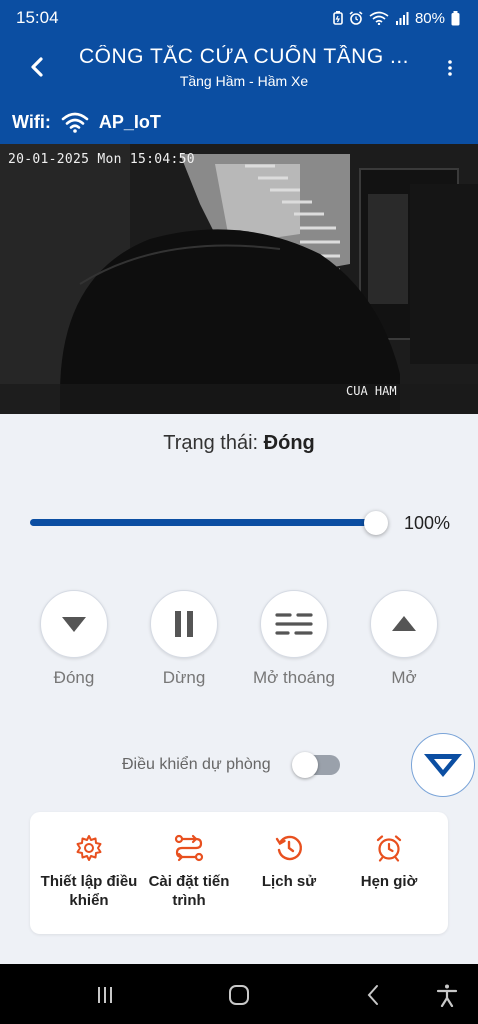 Image resolution: width=478 pixels, height=1024 pixels. I want to click on camera-label: CUA HAM, so click(371, 391).